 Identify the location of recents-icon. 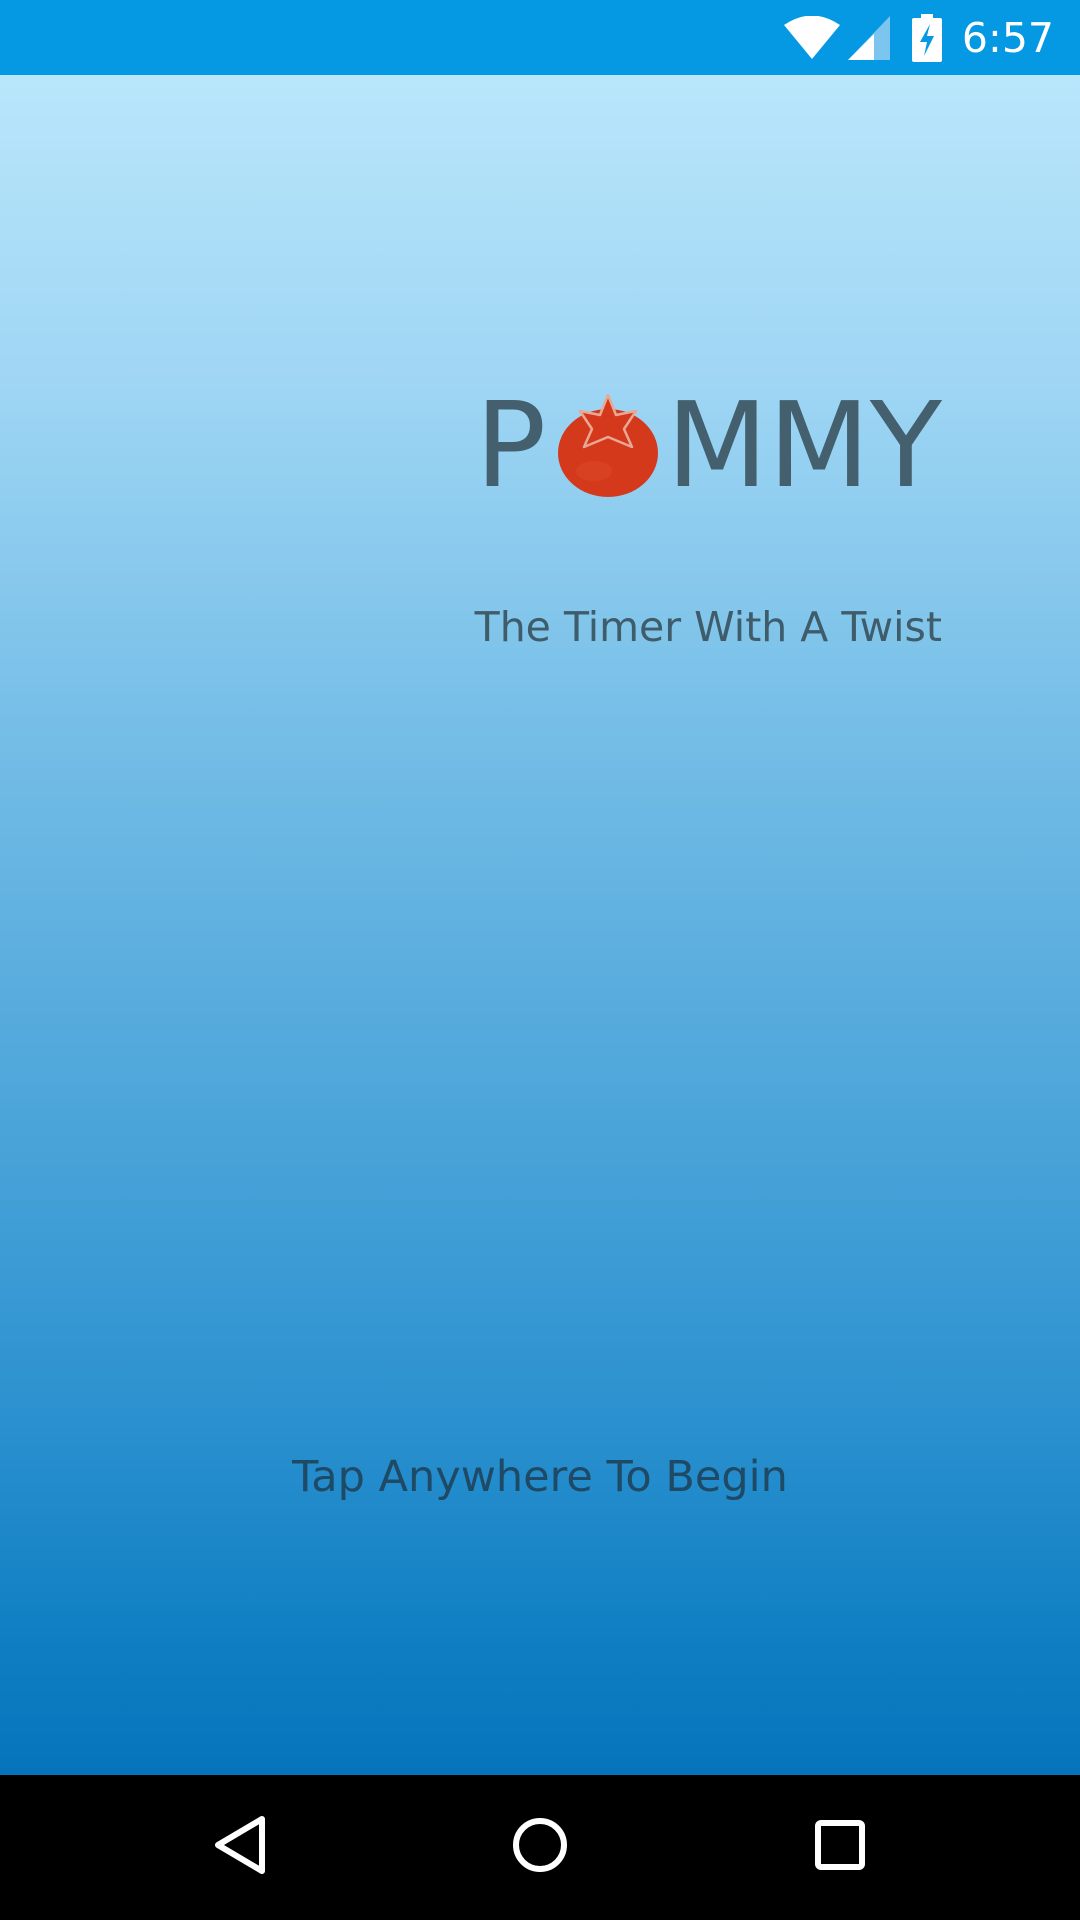
(840, 1847).